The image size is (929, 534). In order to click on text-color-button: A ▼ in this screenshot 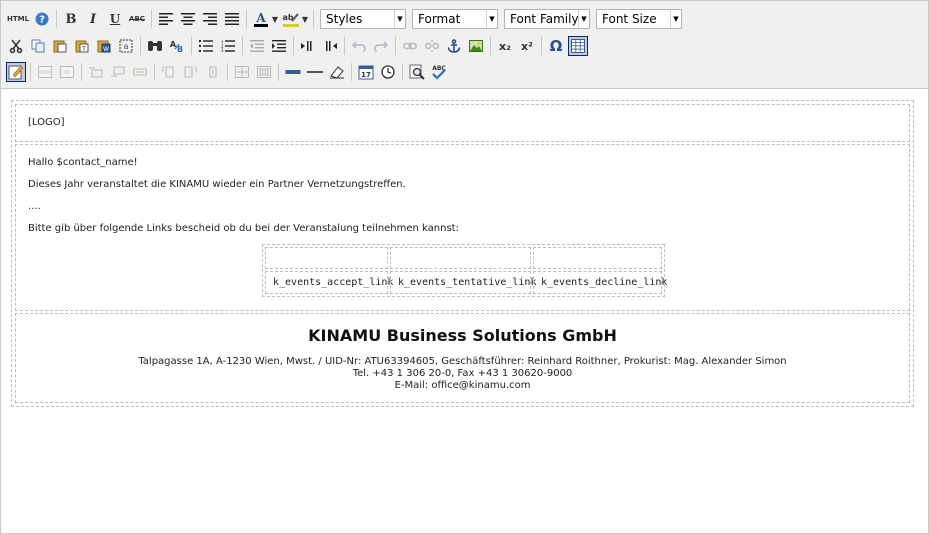, I will do `click(265, 19)`.